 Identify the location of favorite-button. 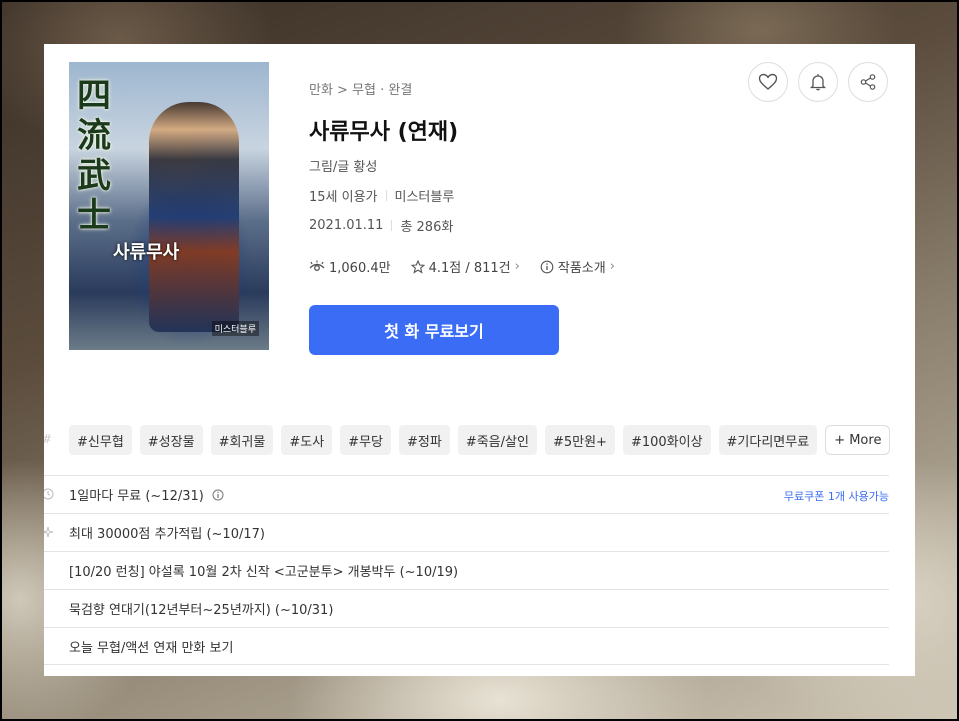
(768, 82).